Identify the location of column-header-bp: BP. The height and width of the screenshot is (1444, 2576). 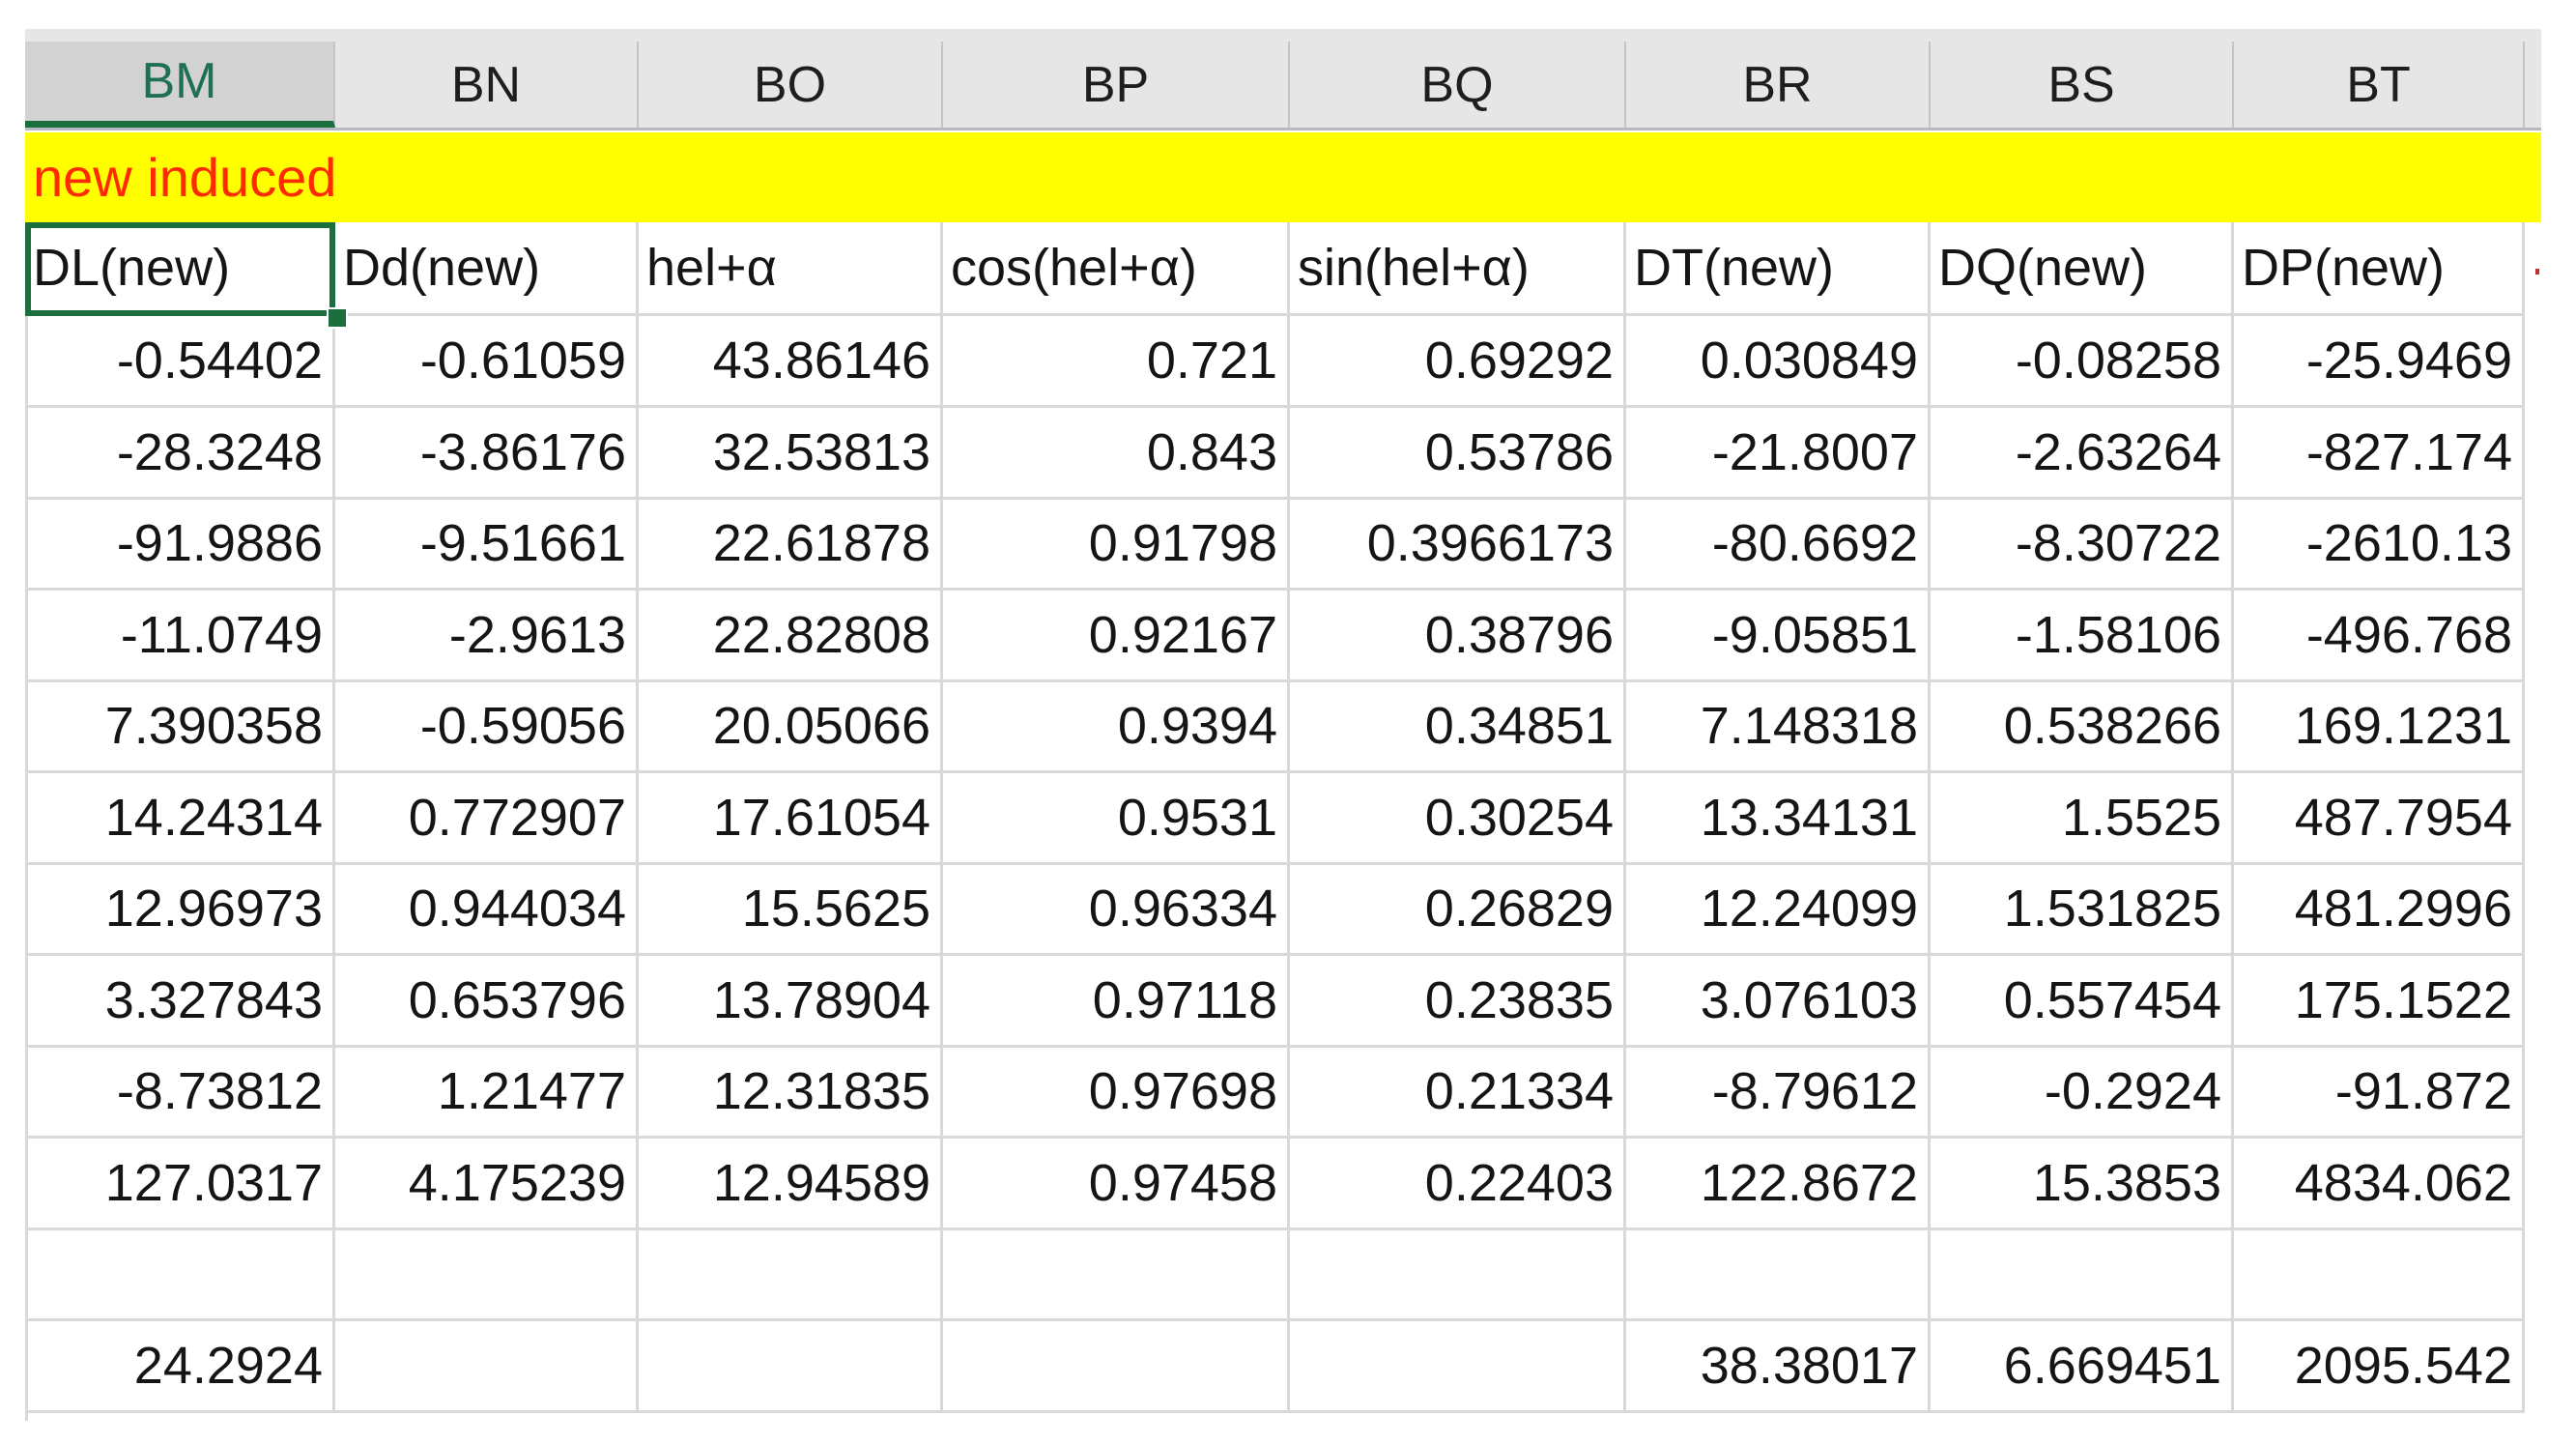
(1117, 85).